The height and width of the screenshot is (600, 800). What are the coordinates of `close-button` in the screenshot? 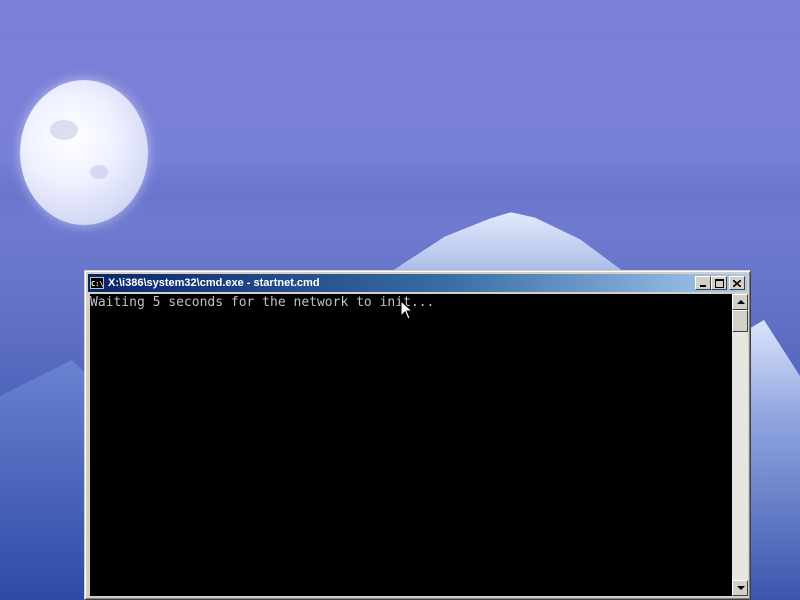 It's located at (737, 283).